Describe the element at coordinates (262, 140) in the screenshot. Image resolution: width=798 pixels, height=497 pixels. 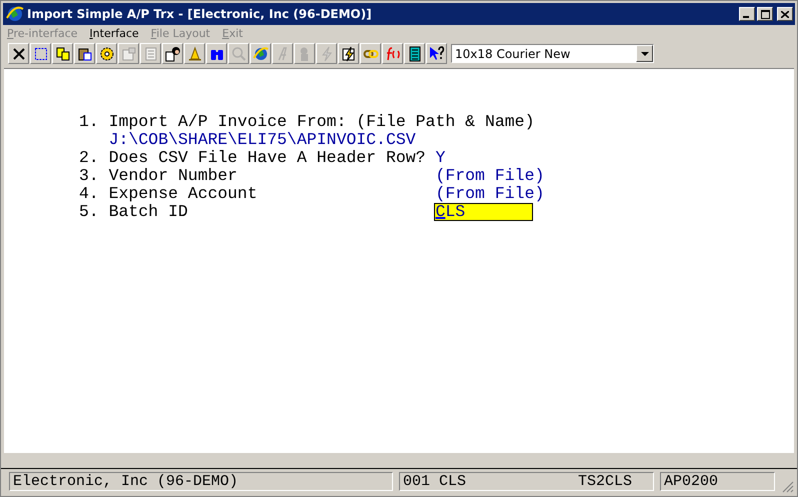
I see `file-path: J:\COB\SHARE\ELI75\APINVOIC.CSV` at that location.